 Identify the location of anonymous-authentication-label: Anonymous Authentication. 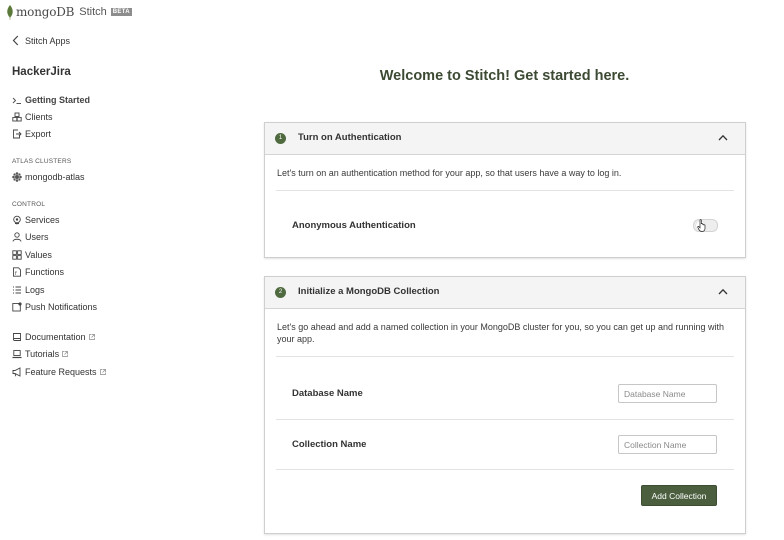
(354, 225).